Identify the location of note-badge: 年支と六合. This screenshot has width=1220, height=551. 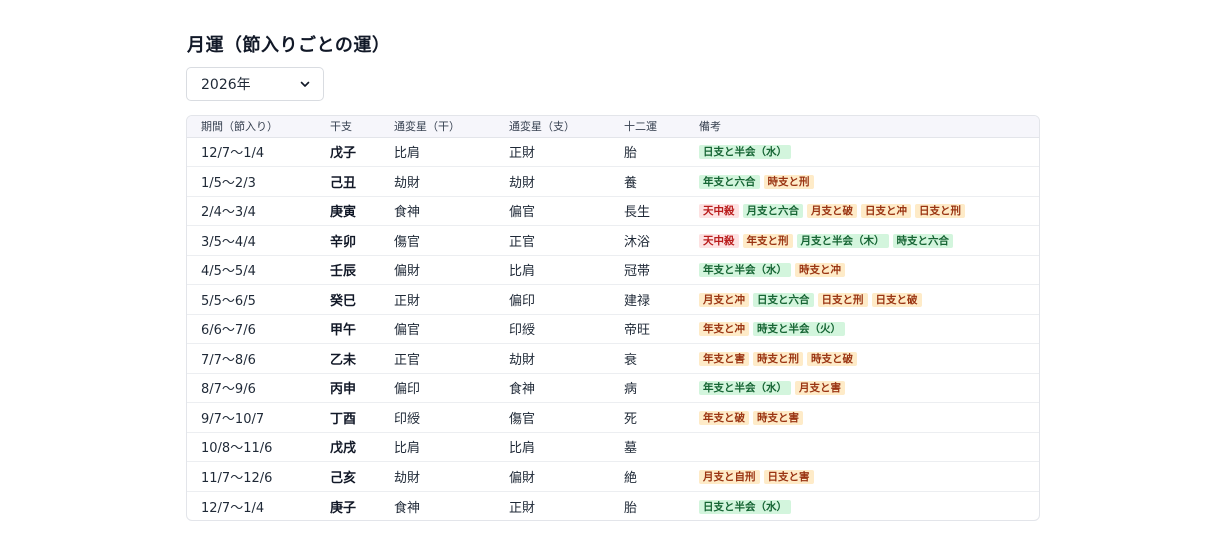
(729, 181).